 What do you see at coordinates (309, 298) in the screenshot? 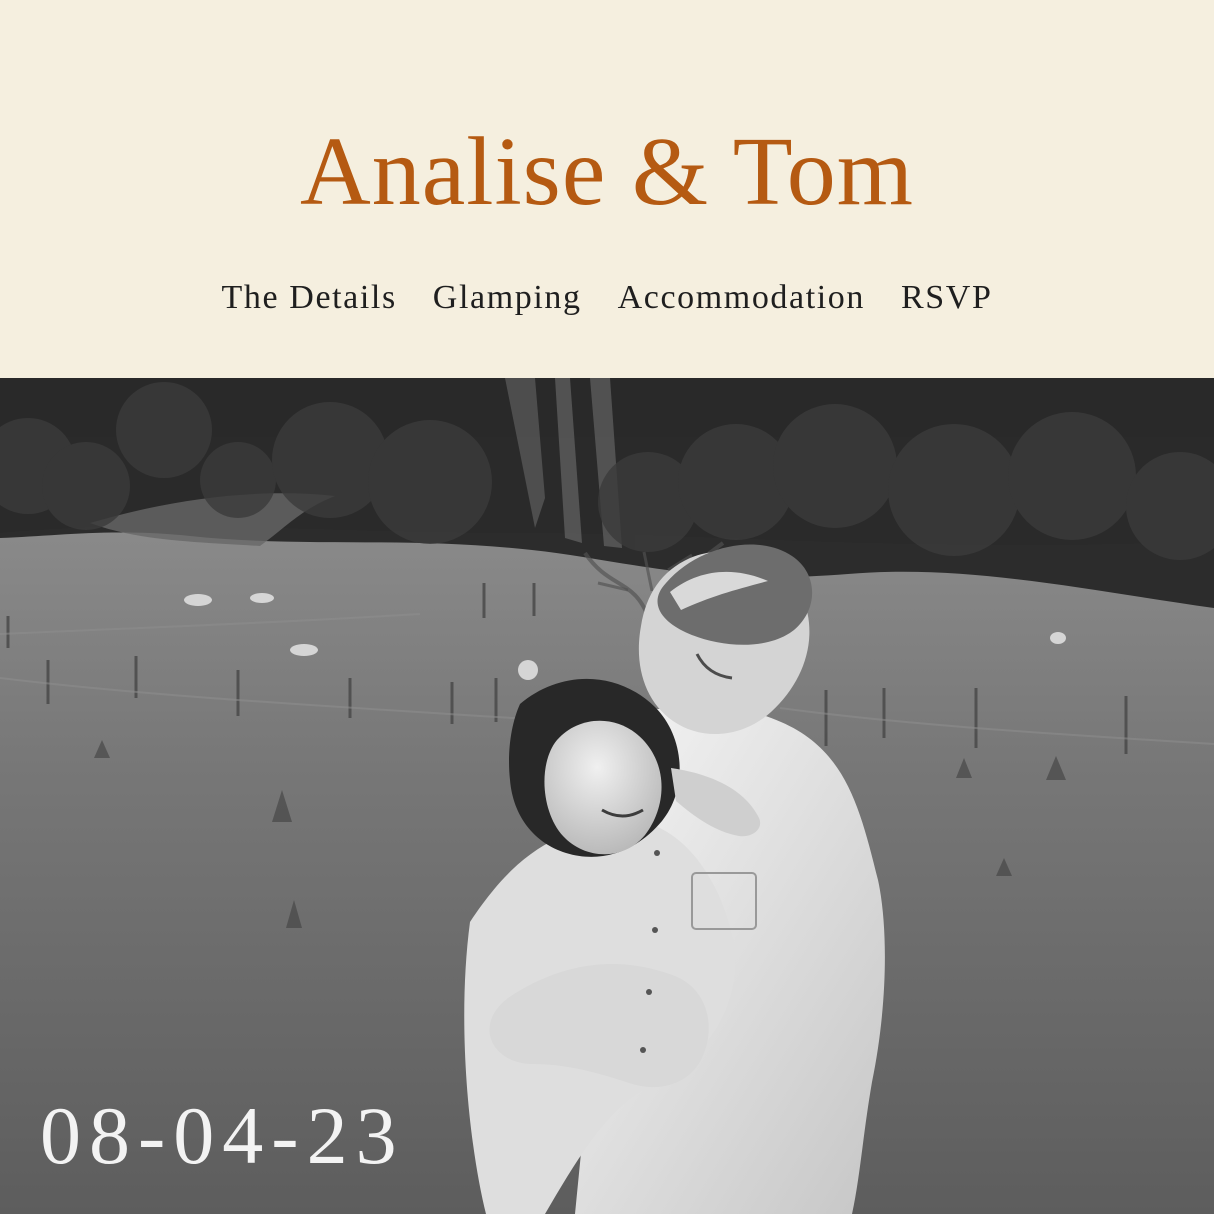
I see `nav-link-the-details: The Details` at bounding box center [309, 298].